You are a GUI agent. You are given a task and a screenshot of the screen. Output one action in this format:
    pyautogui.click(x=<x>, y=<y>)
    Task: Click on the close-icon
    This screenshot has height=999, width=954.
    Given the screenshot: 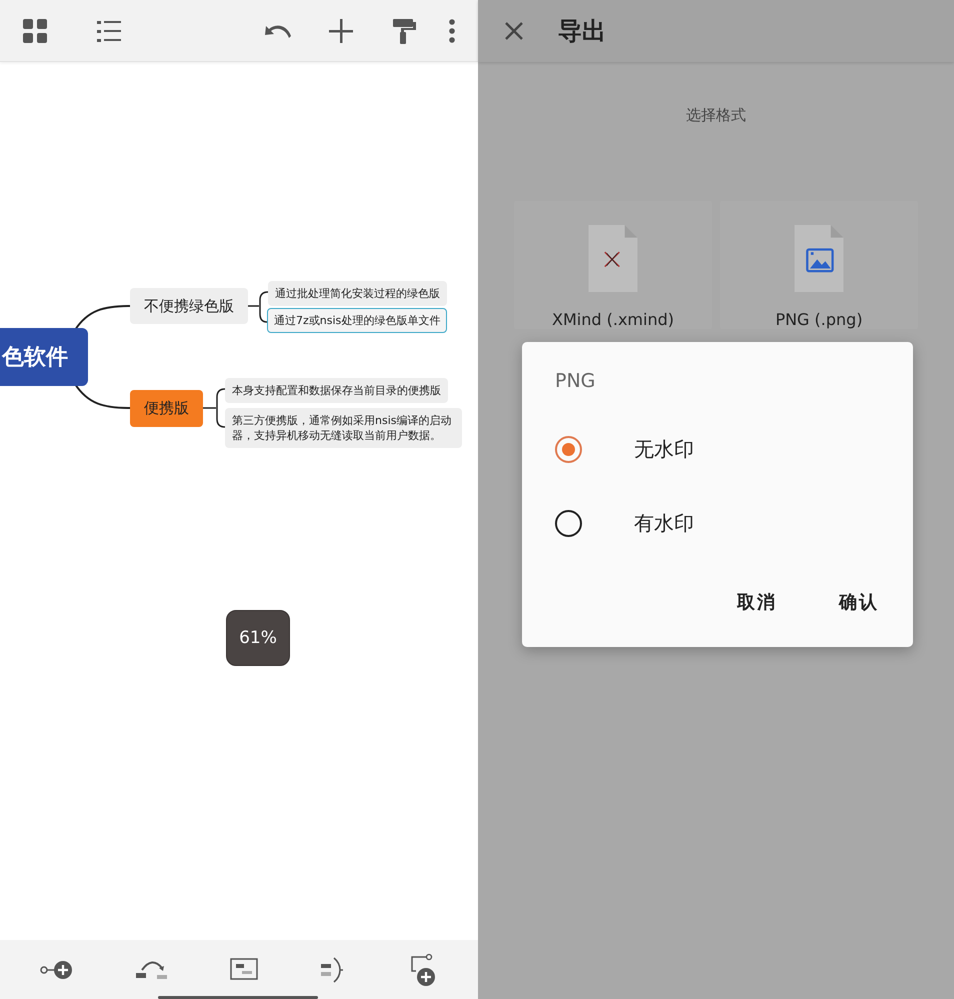 What is the action you would take?
    pyautogui.click(x=514, y=31)
    